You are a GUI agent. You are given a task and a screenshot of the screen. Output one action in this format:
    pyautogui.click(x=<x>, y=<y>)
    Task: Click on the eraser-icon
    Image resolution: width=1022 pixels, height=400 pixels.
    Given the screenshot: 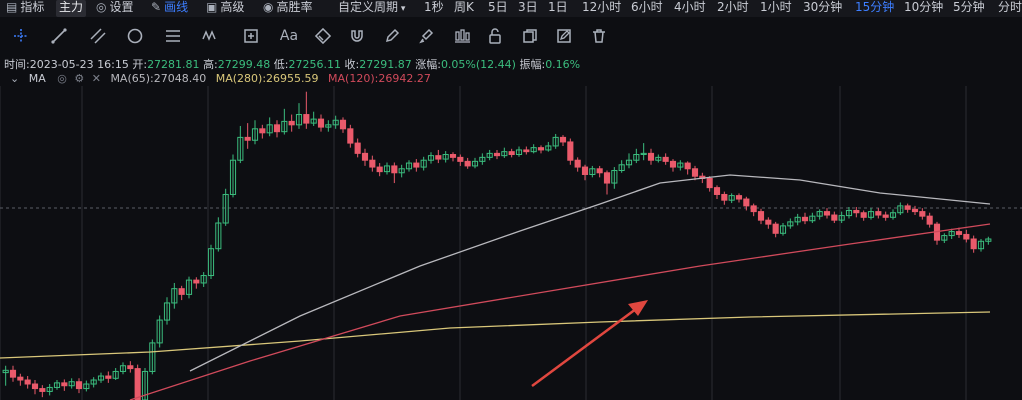 What is the action you would take?
    pyautogui.click(x=323, y=36)
    